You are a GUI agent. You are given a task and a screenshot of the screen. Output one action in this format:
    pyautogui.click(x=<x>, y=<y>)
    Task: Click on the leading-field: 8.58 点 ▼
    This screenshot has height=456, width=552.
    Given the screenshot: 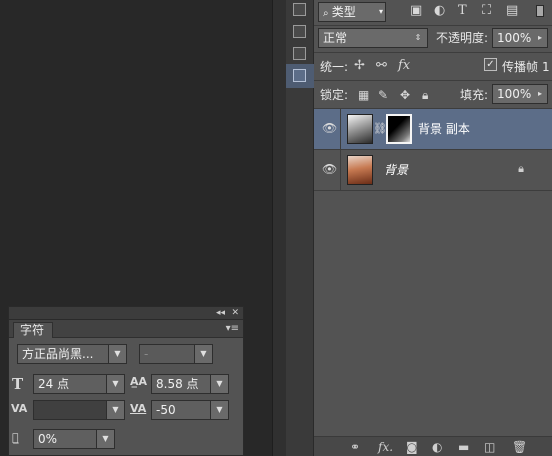 What is the action you would take?
    pyautogui.click(x=190, y=384)
    